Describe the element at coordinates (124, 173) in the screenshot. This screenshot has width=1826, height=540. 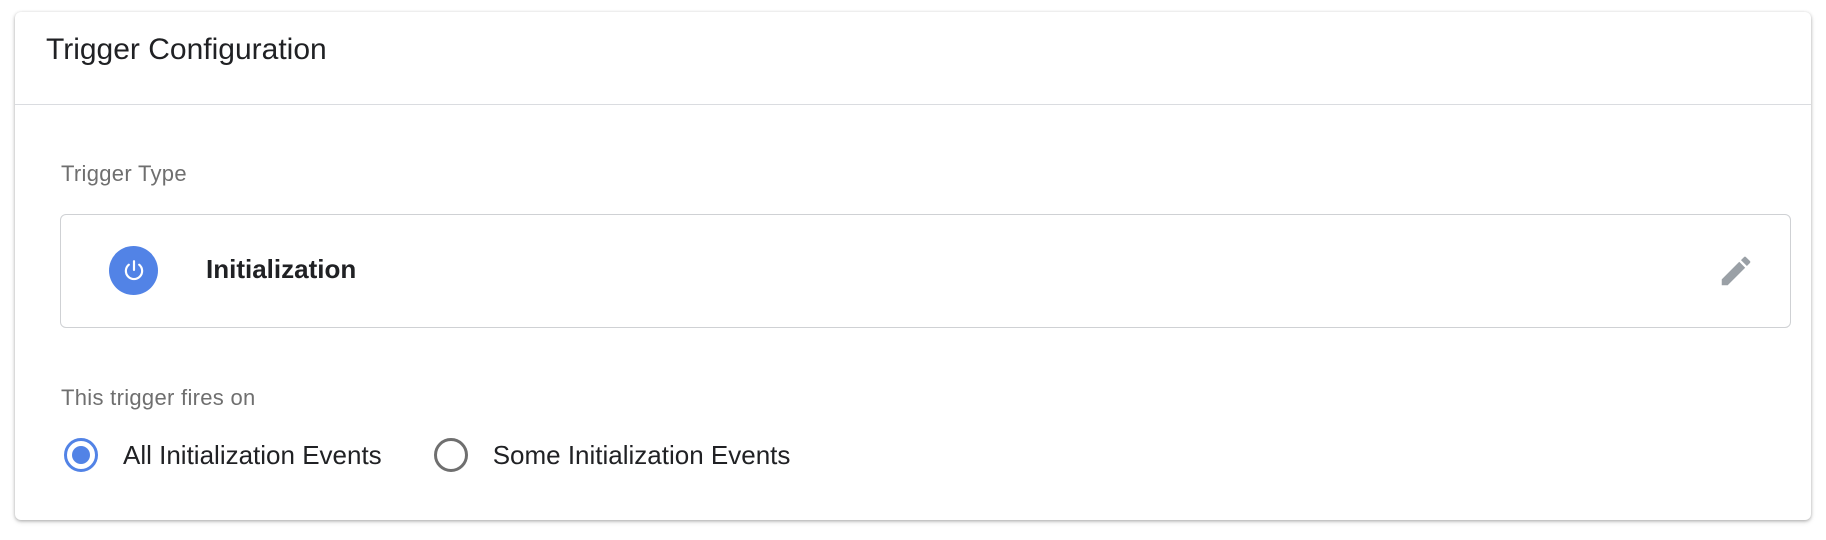
I see `trigger-type-label: Trigger Type` at that location.